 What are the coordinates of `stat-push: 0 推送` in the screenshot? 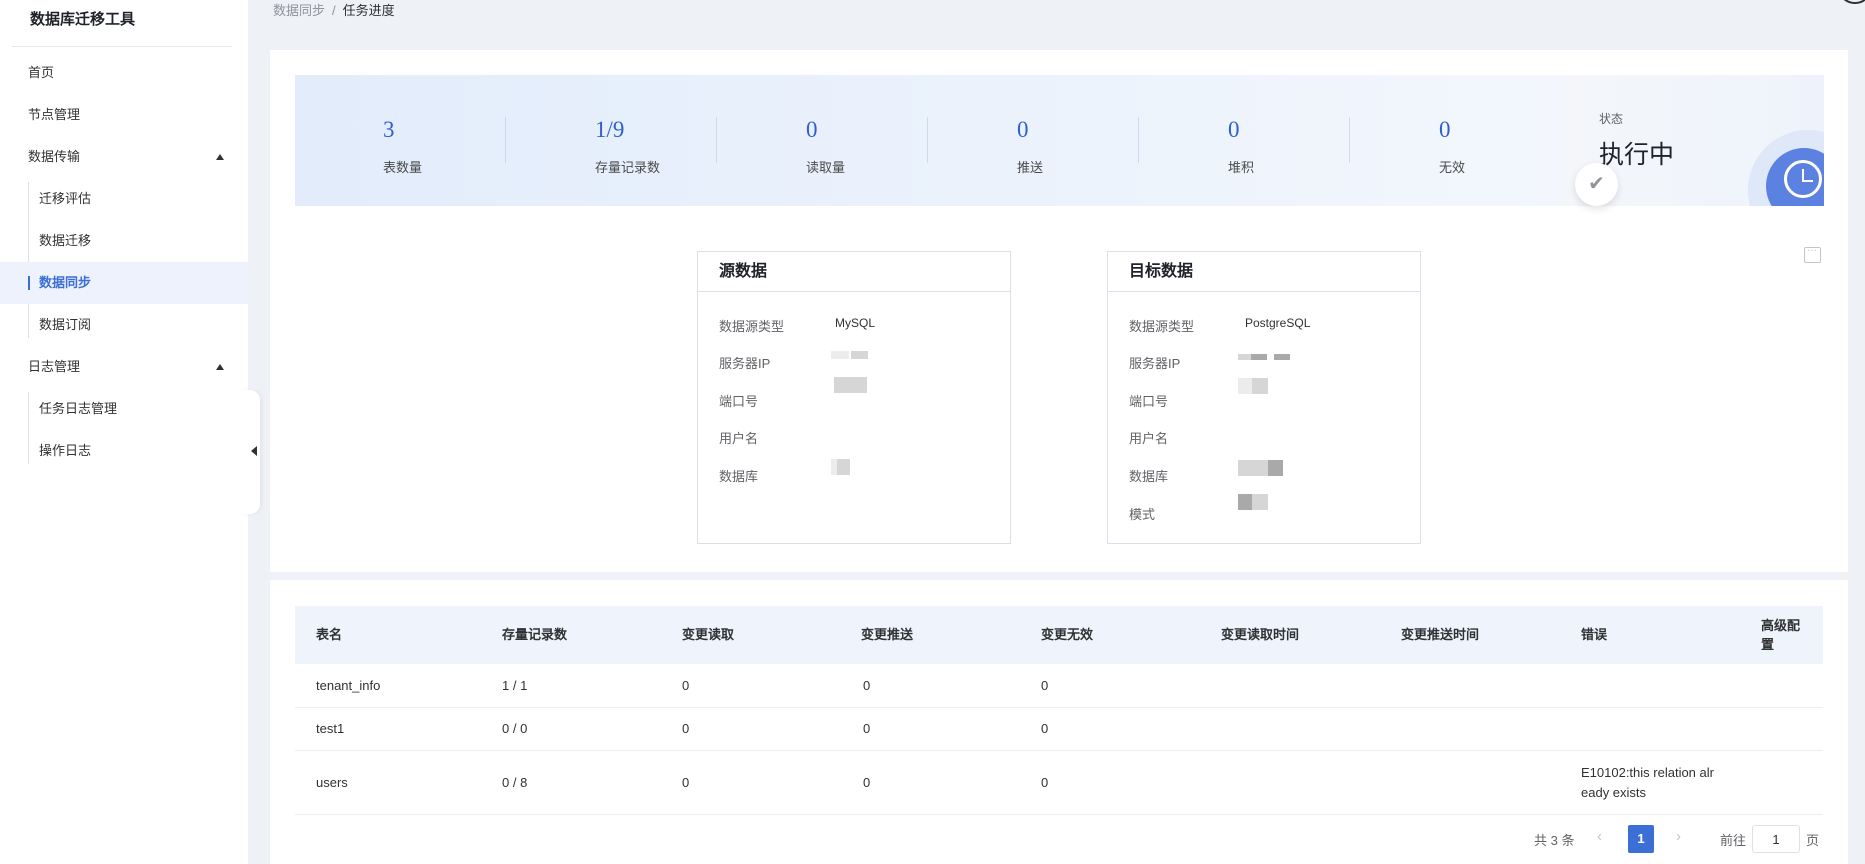 It's located at (1035, 140).